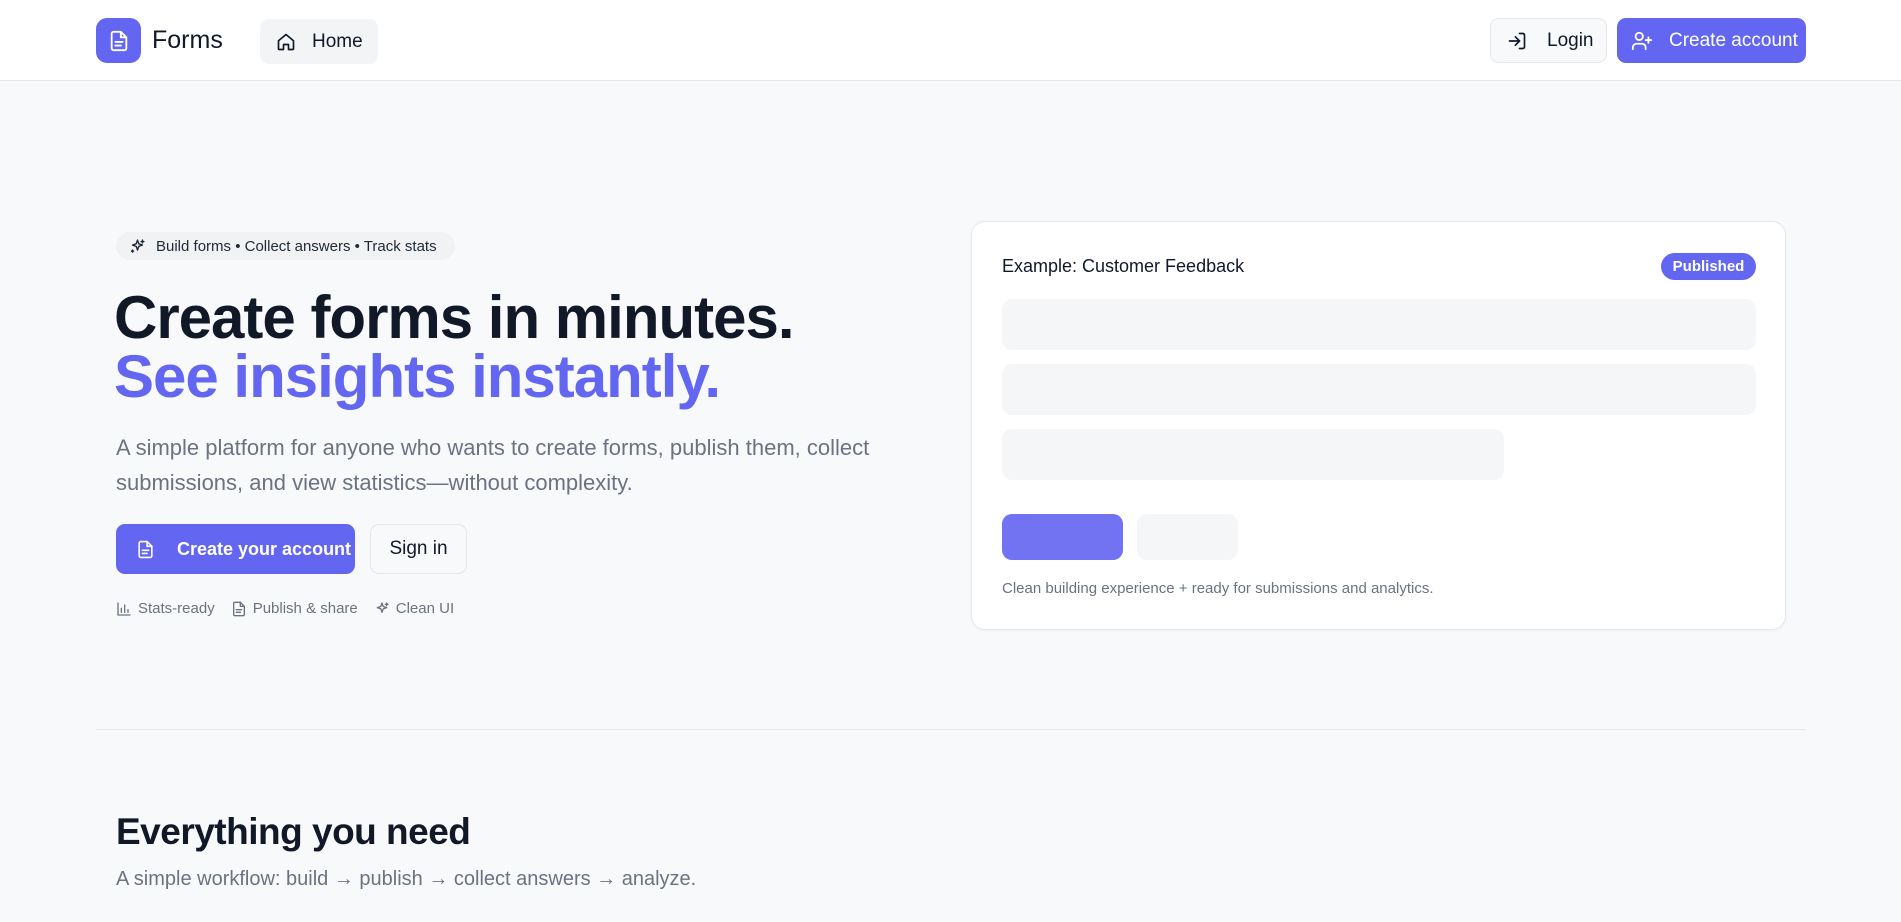 This screenshot has width=1901, height=922. What do you see at coordinates (1642, 41) in the screenshot?
I see `user-plus-icon` at bounding box center [1642, 41].